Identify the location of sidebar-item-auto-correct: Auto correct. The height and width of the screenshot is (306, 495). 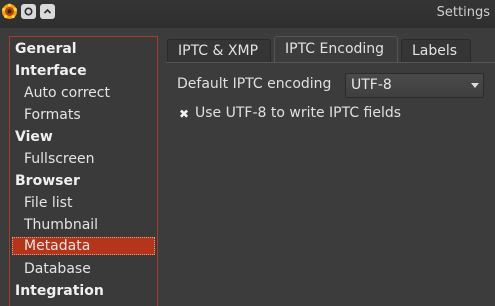
(83, 93).